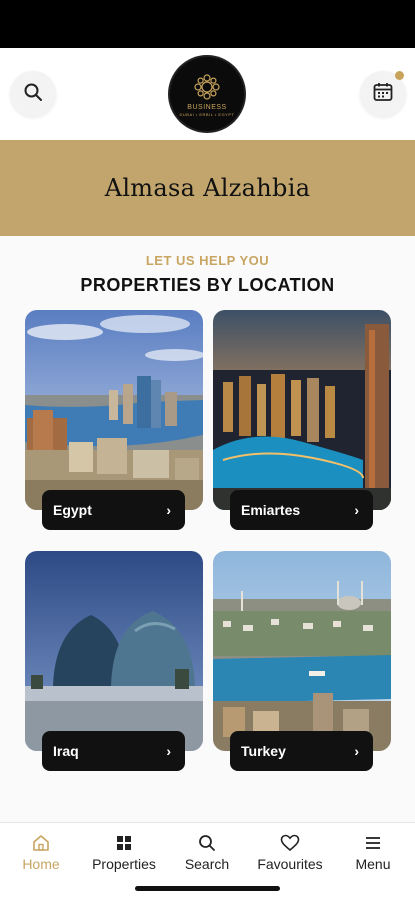  I want to click on brand-logo: BUSINESS DUBAI • ERBIL • EGYPT, so click(207, 94).